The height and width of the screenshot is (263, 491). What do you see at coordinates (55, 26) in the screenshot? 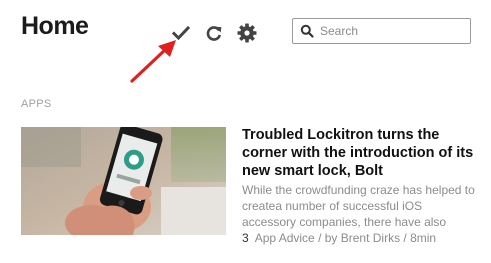
I see `page-title: Home` at bounding box center [55, 26].